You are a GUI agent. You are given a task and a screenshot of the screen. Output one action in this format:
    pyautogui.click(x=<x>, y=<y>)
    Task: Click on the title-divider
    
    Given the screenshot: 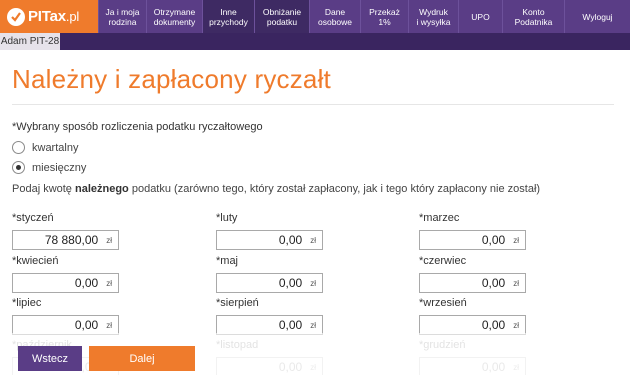 What is the action you would take?
    pyautogui.click(x=313, y=104)
    